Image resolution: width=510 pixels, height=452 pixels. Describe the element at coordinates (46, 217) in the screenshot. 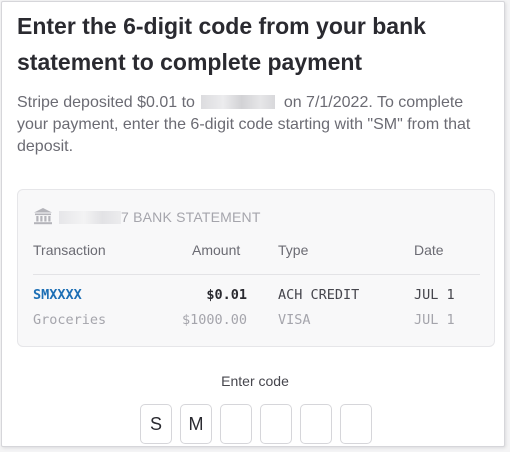

I see `bank-icon` at that location.